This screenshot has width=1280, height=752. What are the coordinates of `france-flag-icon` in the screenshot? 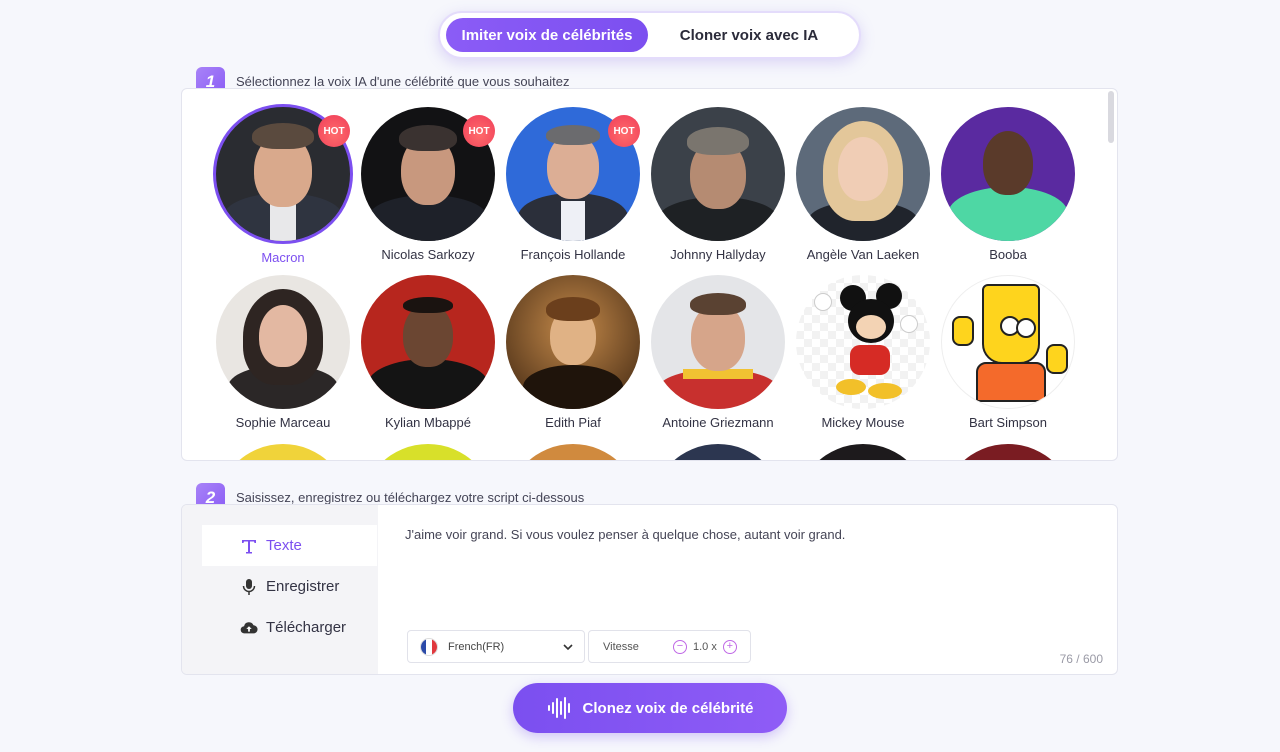 It's located at (429, 646).